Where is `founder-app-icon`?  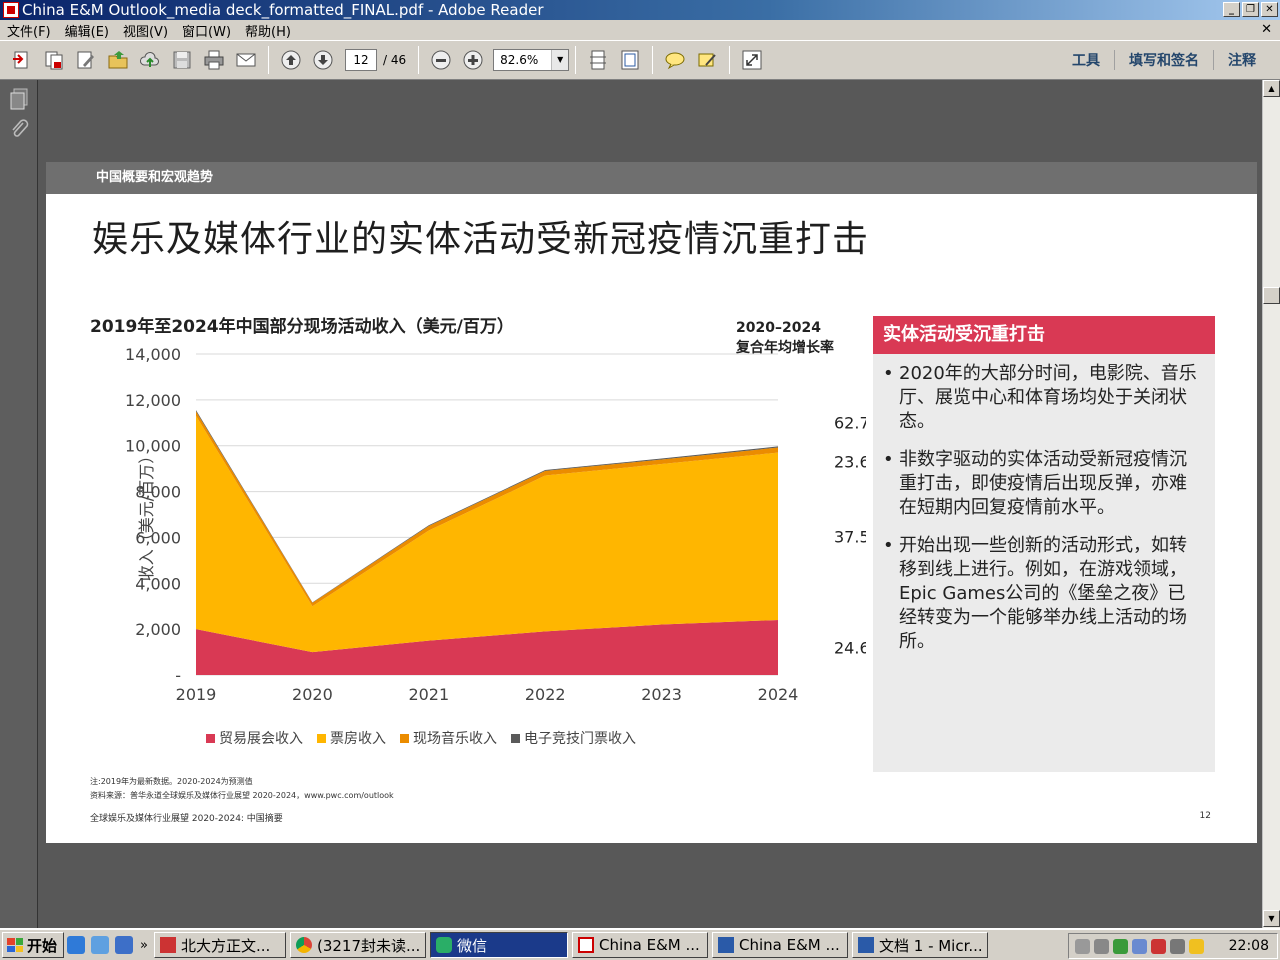 founder-app-icon is located at coordinates (167, 945).